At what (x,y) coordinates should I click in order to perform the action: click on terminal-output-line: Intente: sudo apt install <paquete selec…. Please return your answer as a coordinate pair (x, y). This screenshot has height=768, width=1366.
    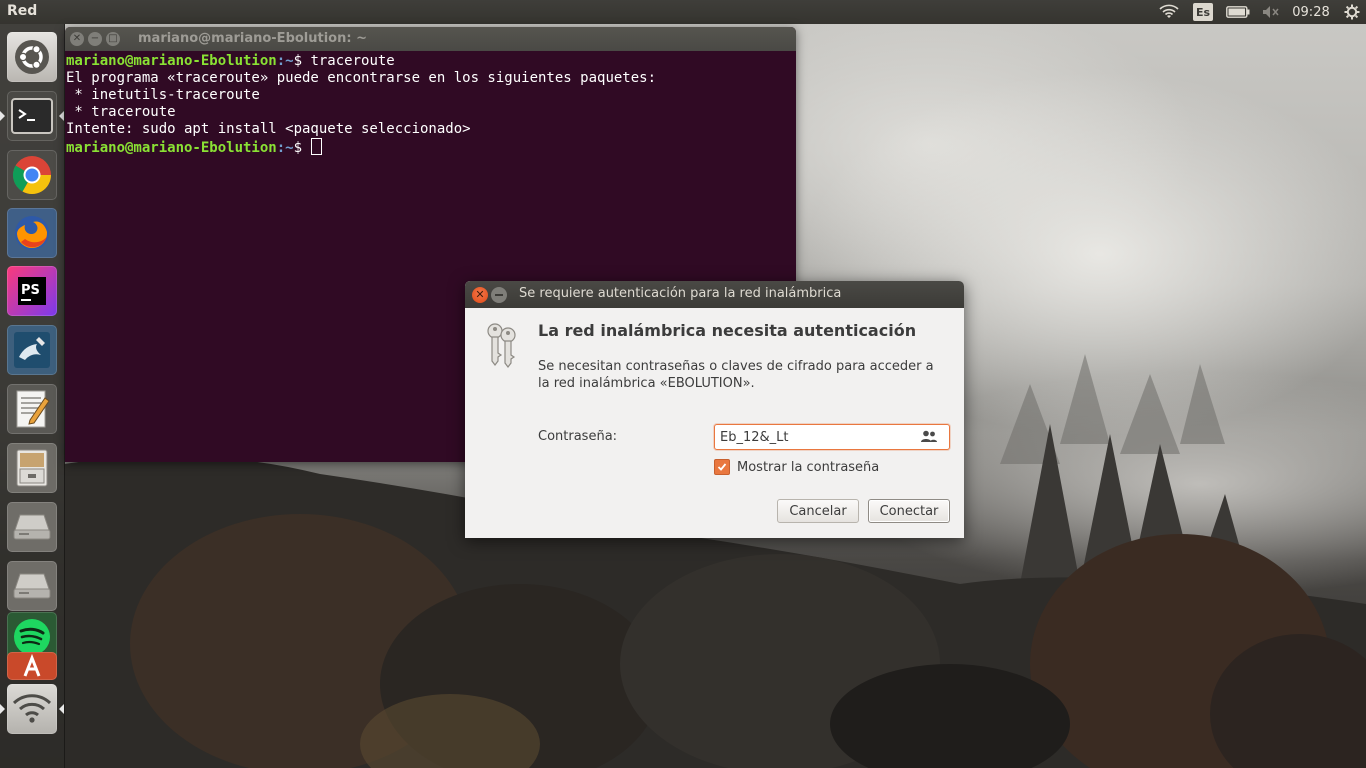
    Looking at the image, I should click on (268, 129).